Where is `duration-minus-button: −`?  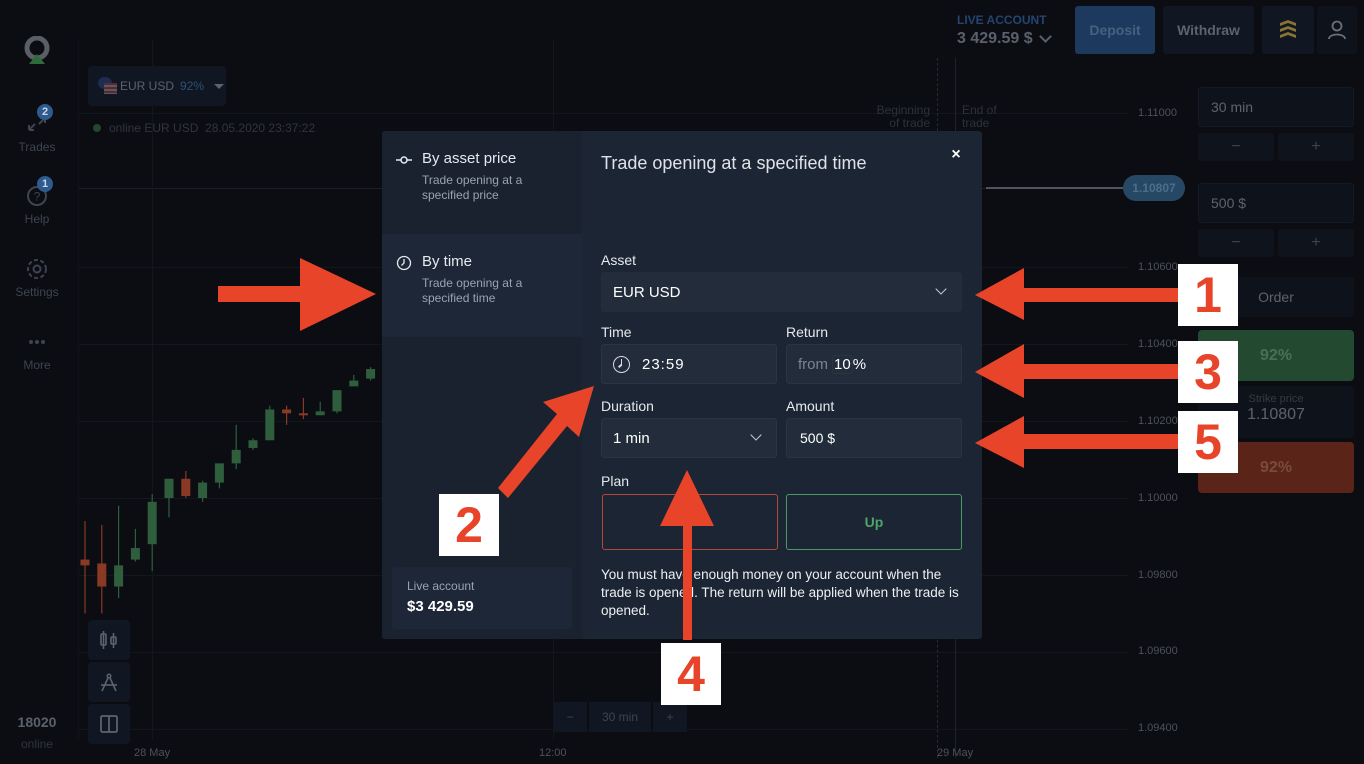 duration-minus-button: − is located at coordinates (1236, 147).